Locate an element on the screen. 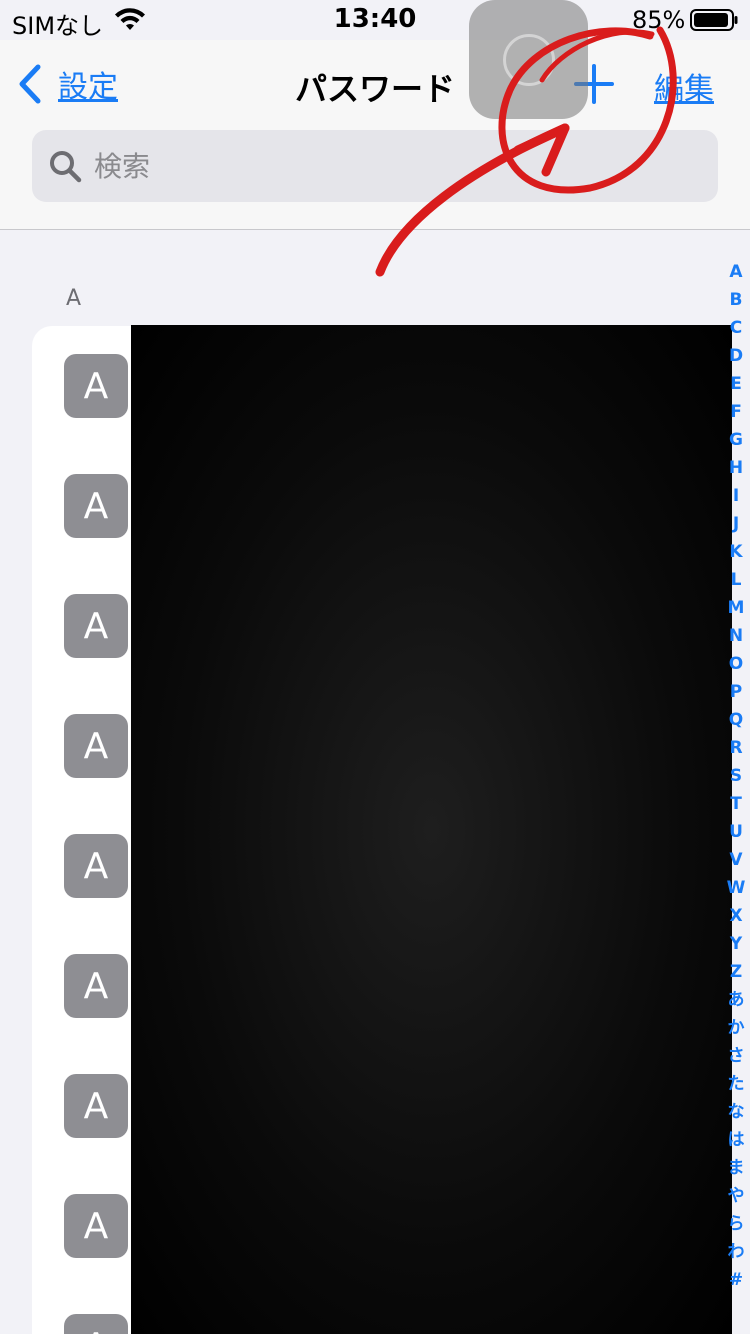 The height and width of the screenshot is (1334, 750). index-letter: # is located at coordinates (736, 1280).